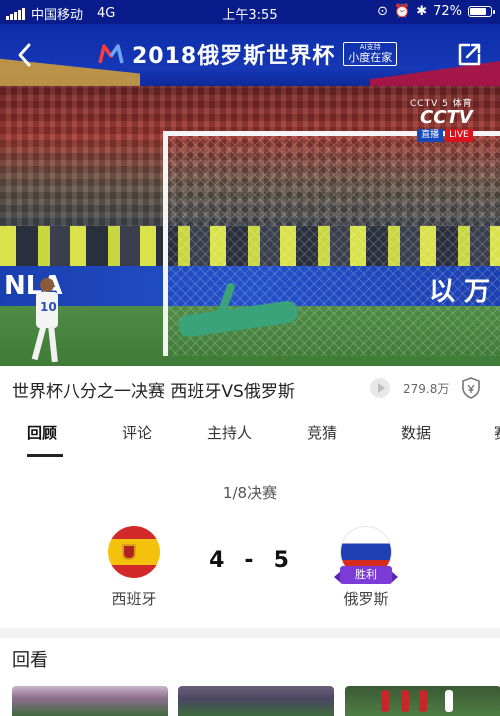 This screenshot has height=716, width=500. Describe the element at coordinates (471, 388) in the screenshot. I see `shield-icon` at that location.